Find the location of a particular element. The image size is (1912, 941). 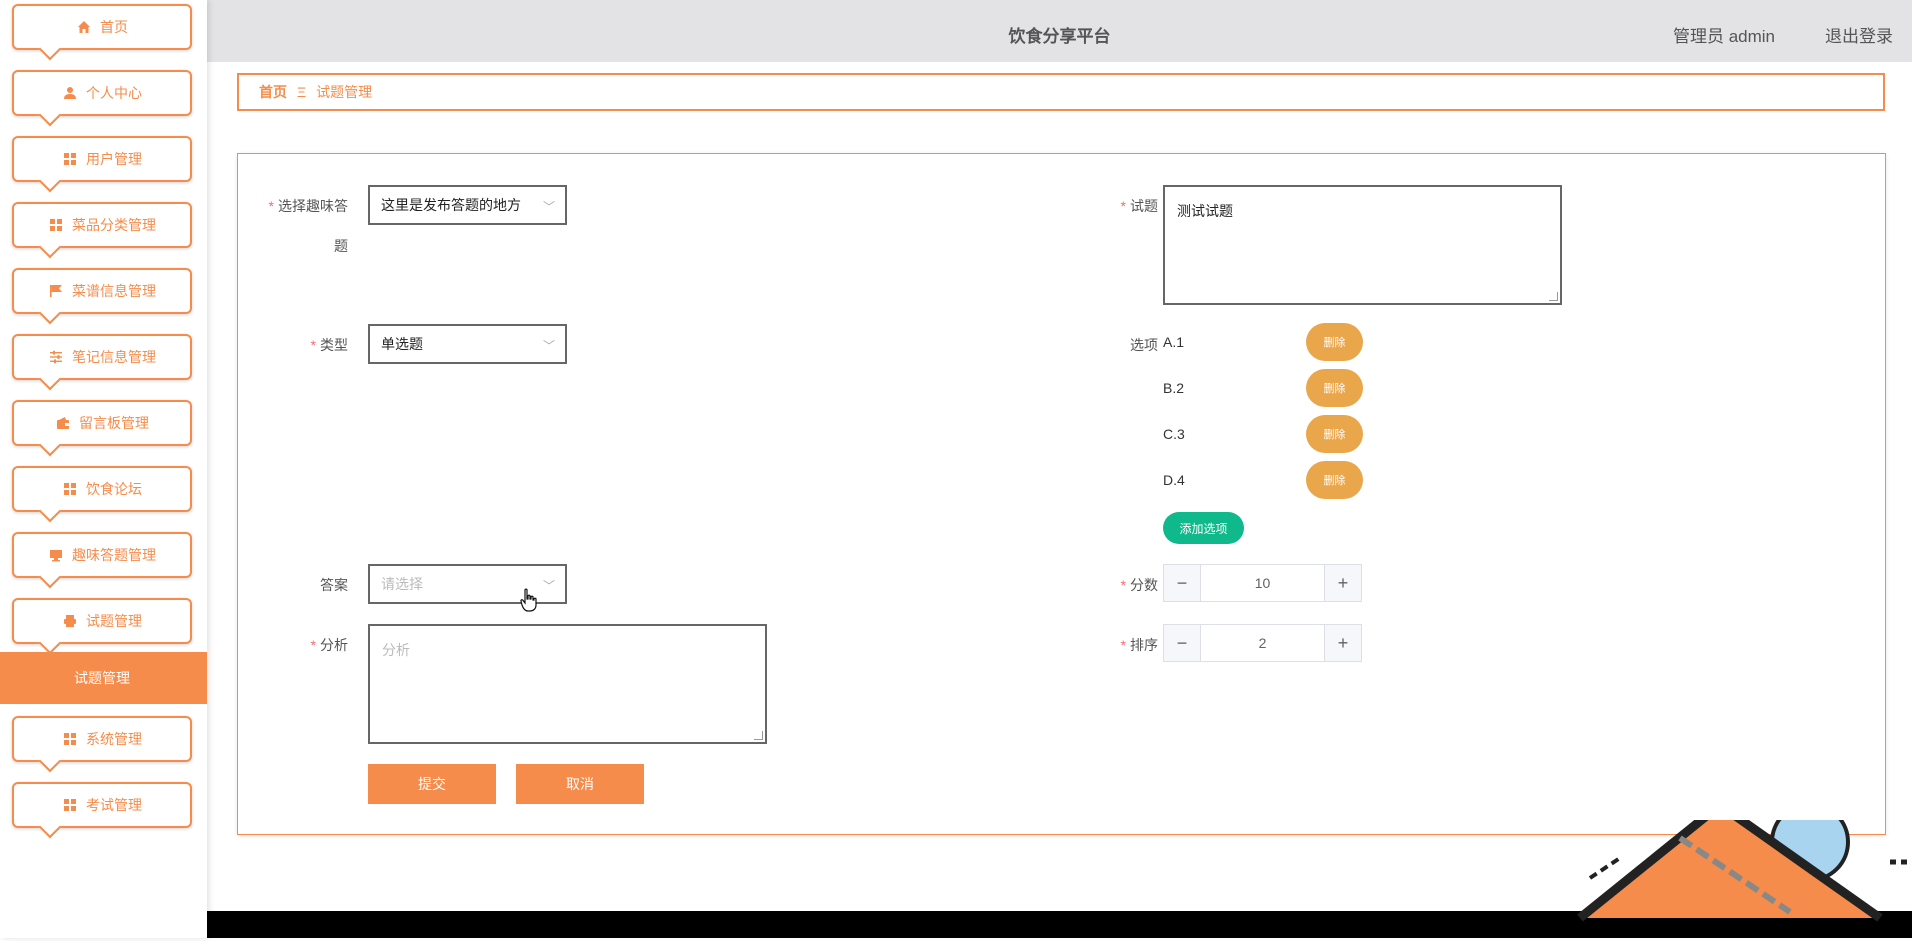

add-option-button: 添加选项 is located at coordinates (1203, 528).